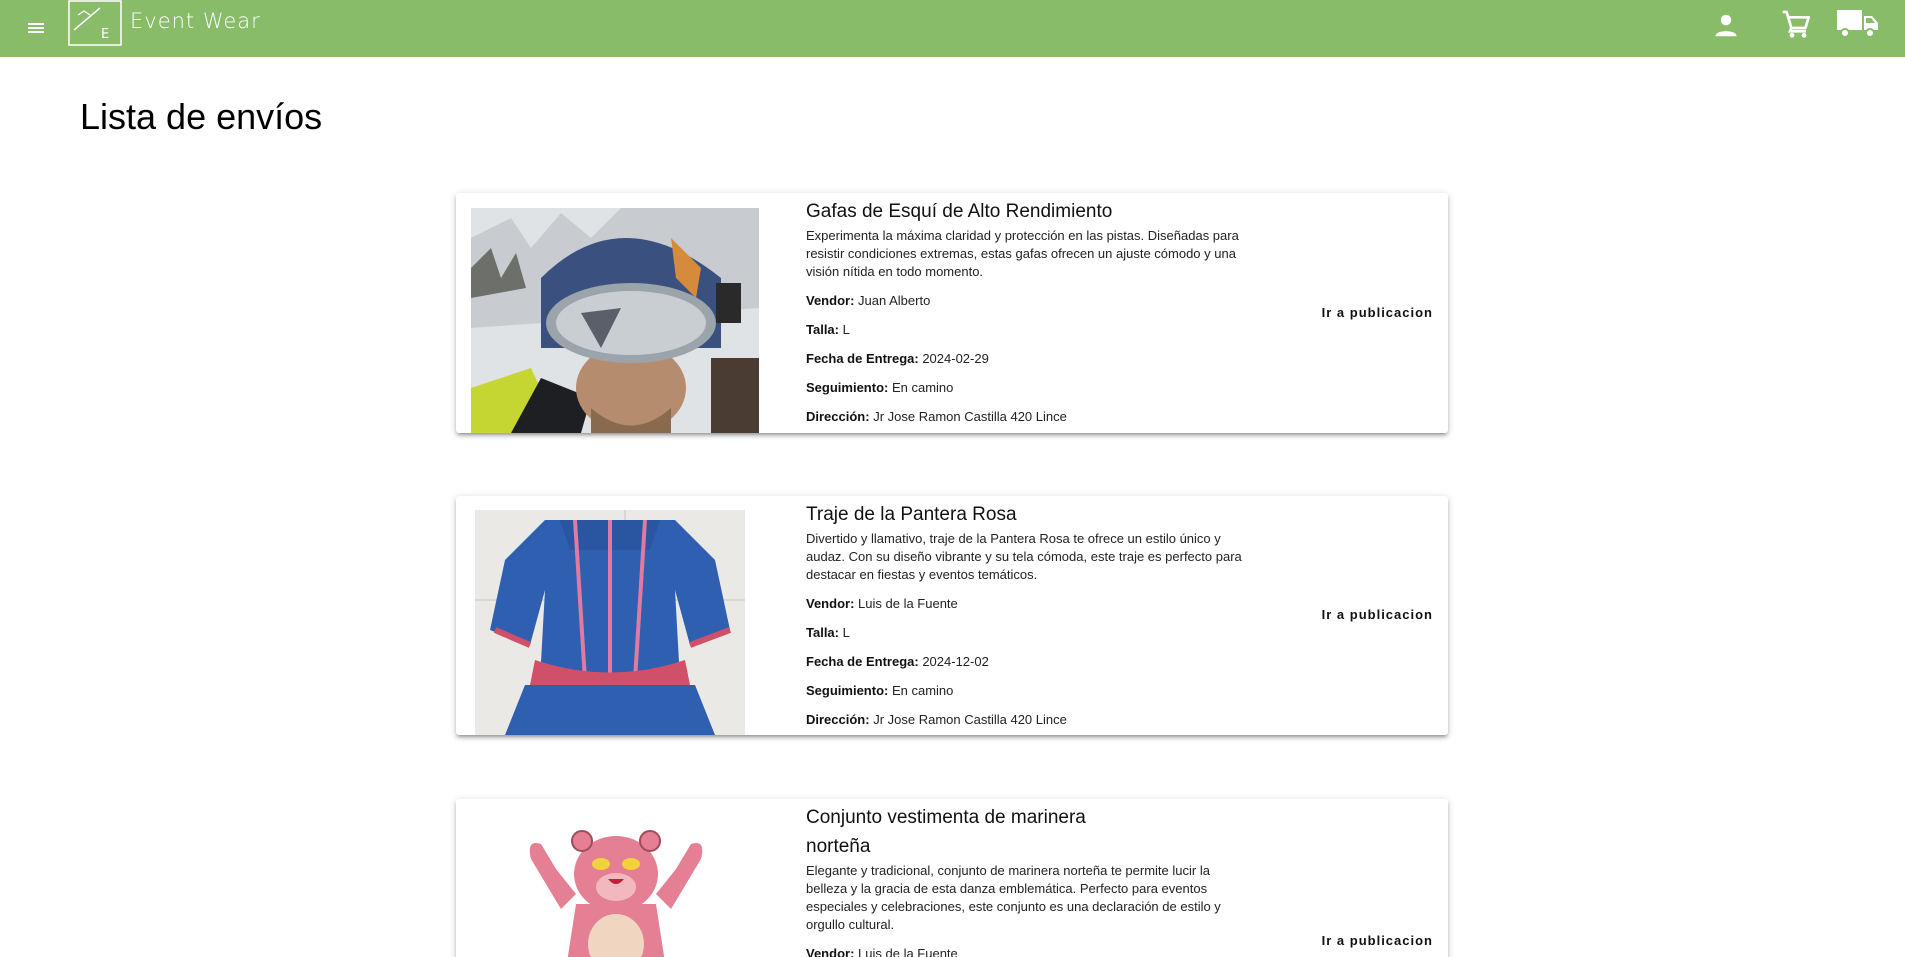 The width and height of the screenshot is (1905, 957). What do you see at coordinates (1036, 661) in the screenshot?
I see `delivery-date-row: Fecha de Entrega: 2024-12-02` at bounding box center [1036, 661].